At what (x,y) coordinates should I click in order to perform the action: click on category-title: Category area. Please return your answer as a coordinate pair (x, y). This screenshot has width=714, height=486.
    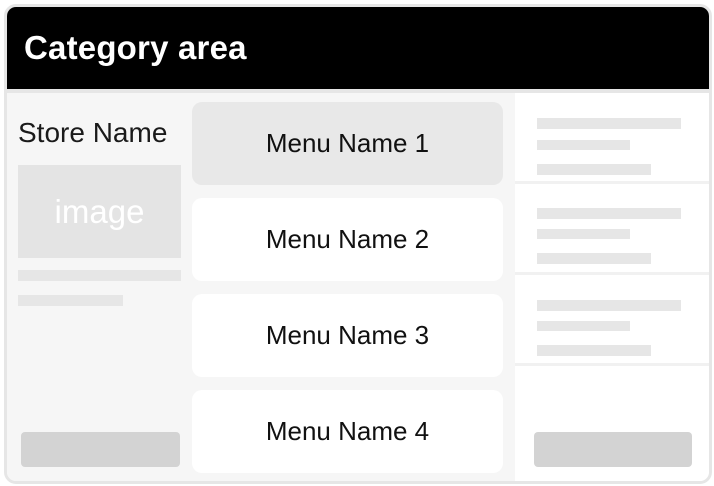
    Looking at the image, I should click on (135, 47).